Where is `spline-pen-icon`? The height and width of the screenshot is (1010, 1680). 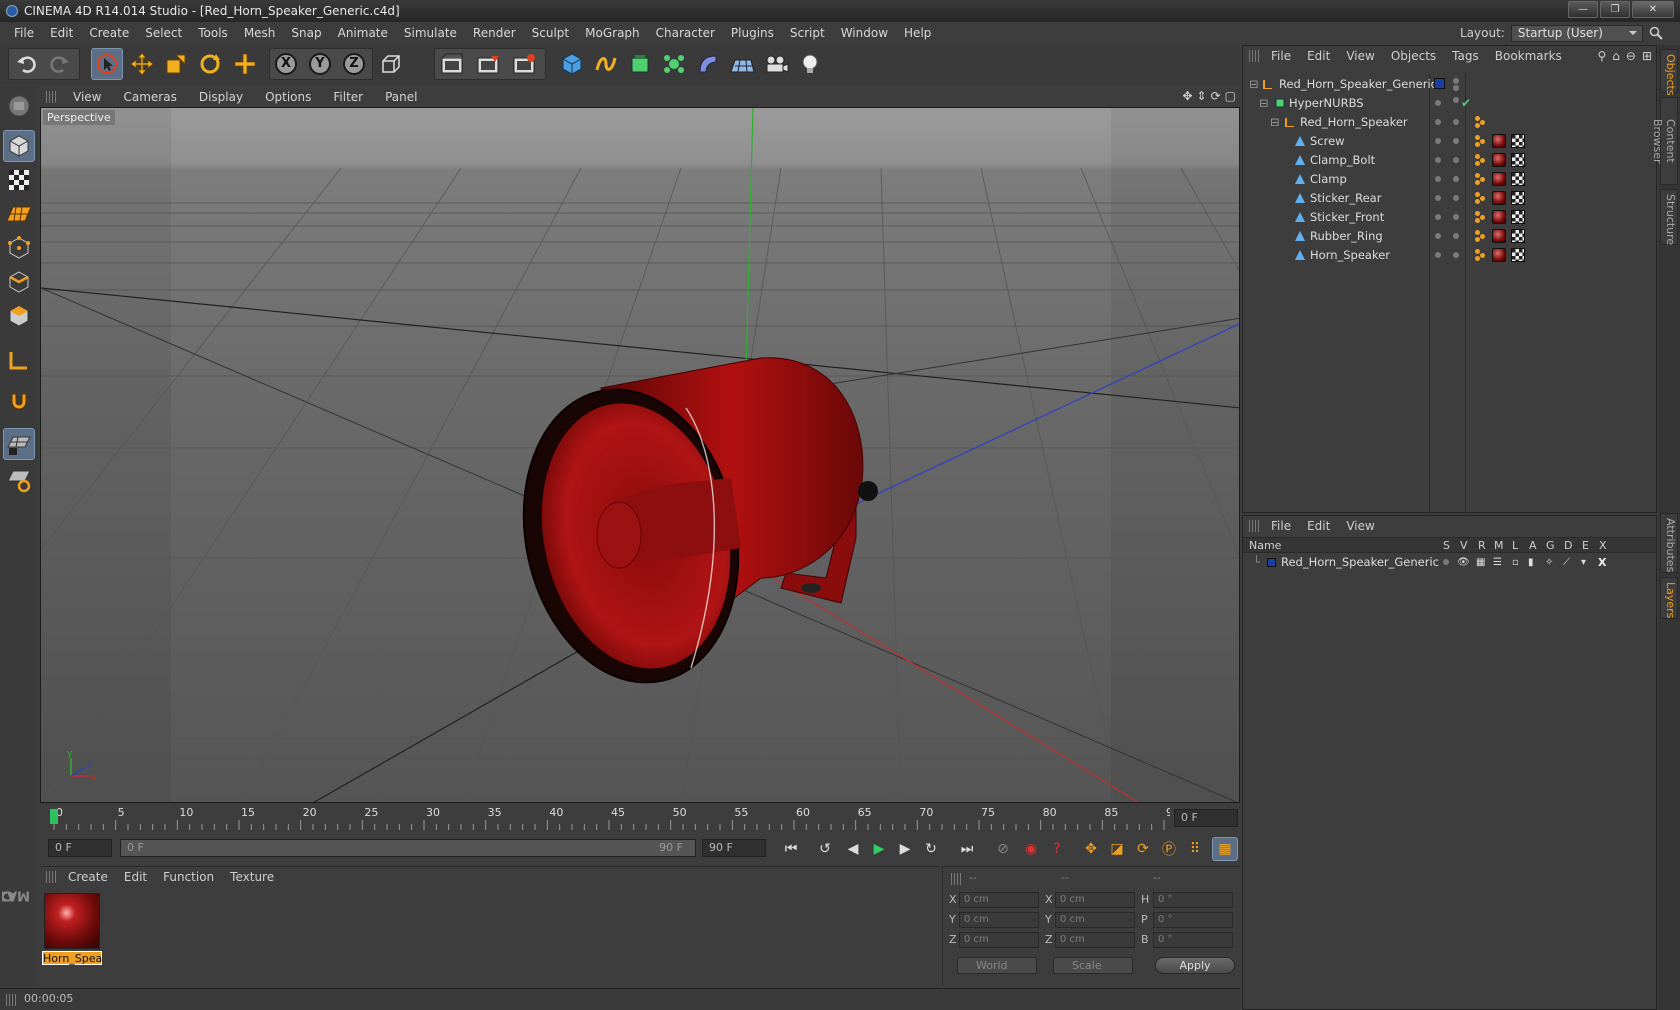
spline-pen-icon is located at coordinates (606, 64).